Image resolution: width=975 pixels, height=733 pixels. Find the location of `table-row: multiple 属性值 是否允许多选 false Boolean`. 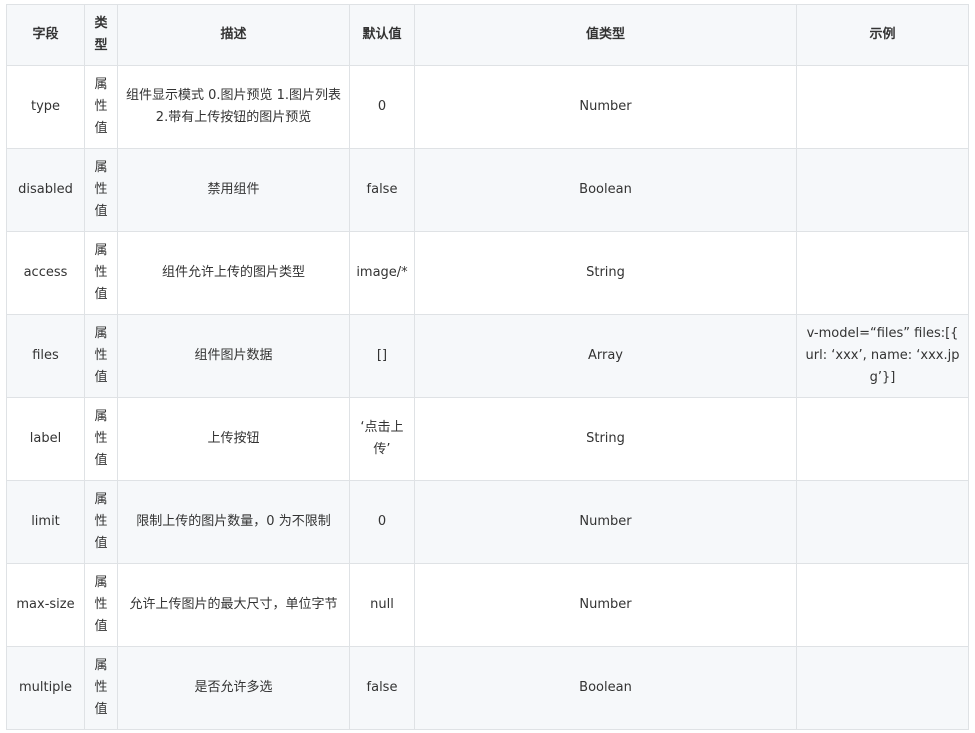

table-row: multiple 属性值 是否允许多选 false Boolean is located at coordinates (487, 688).